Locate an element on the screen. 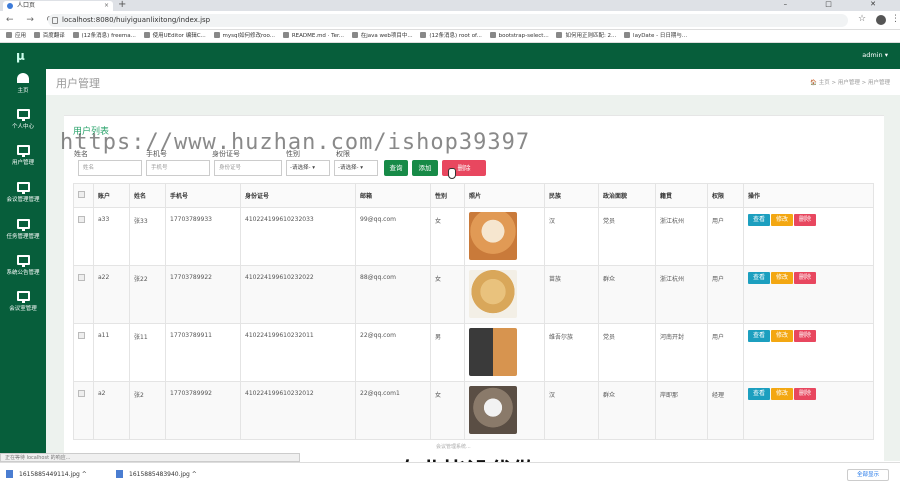 This screenshot has width=900, height=486. cell-idcard: 410224199610232033 is located at coordinates (298, 236).